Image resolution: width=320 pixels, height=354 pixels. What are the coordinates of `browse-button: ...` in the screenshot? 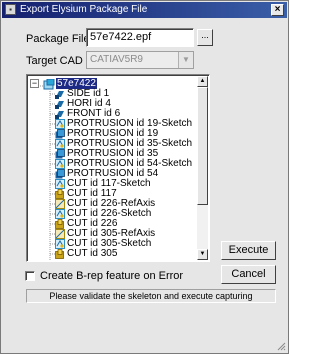 It's located at (205, 37).